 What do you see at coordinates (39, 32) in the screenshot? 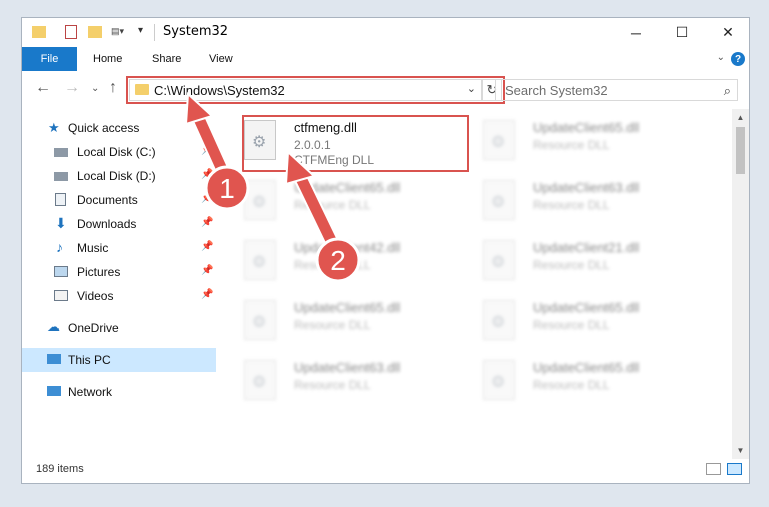
I see `folder-icon` at bounding box center [39, 32].